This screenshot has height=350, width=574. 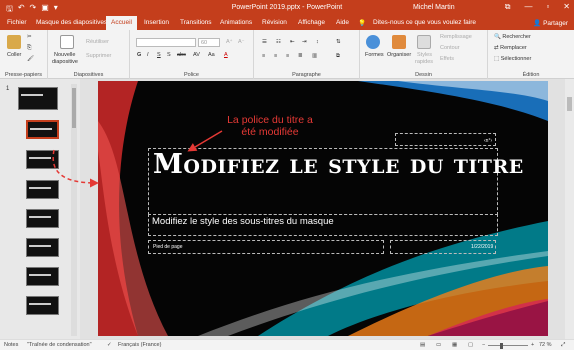 I want to click on zoom-level: 72 %, so click(x=545, y=345).